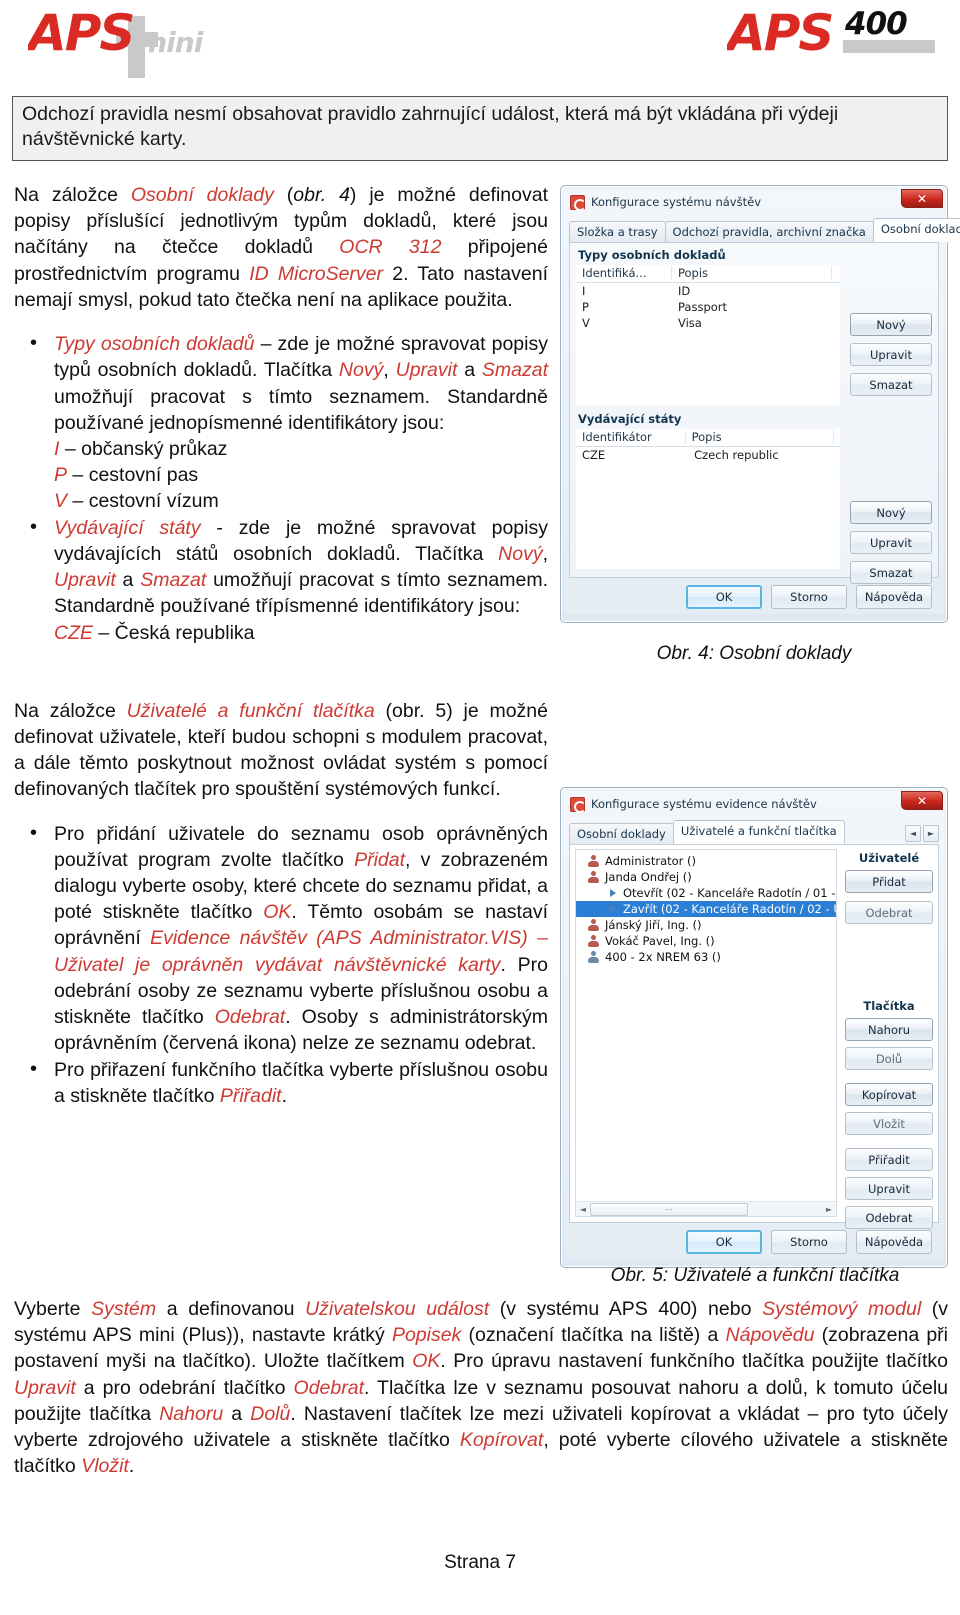 The height and width of the screenshot is (1615, 960). What do you see at coordinates (578, 202) in the screenshot?
I see `app-icon` at bounding box center [578, 202].